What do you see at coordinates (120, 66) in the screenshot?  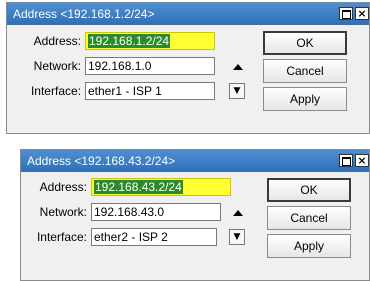 I see `network-value: 192.168.1.0` at bounding box center [120, 66].